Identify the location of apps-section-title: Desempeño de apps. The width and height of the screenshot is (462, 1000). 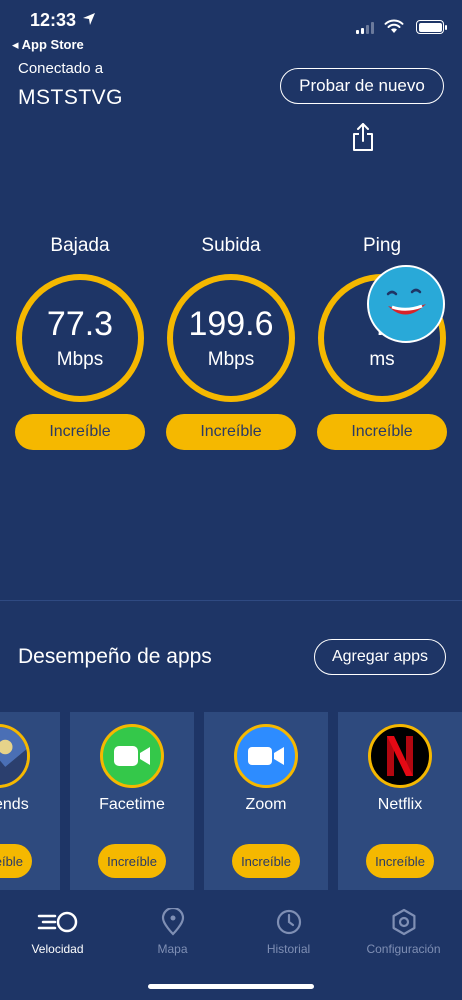
(115, 656).